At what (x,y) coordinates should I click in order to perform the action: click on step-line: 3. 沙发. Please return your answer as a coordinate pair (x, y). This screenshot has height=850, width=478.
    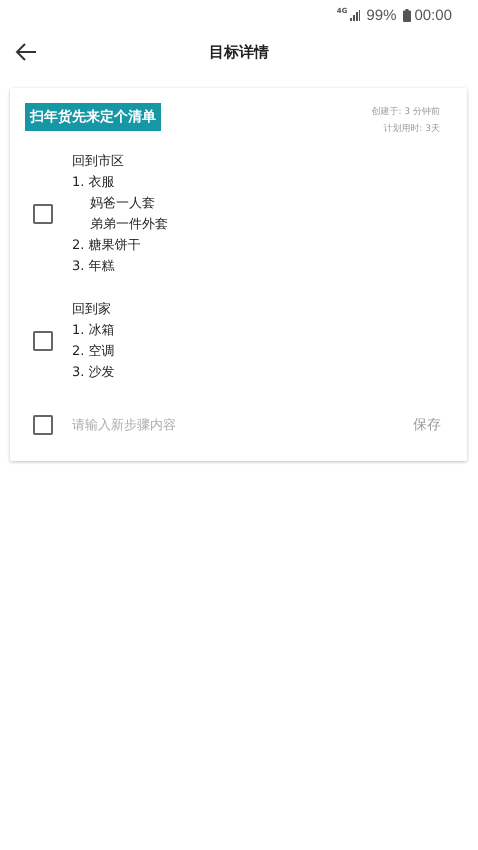
    Looking at the image, I should click on (93, 373).